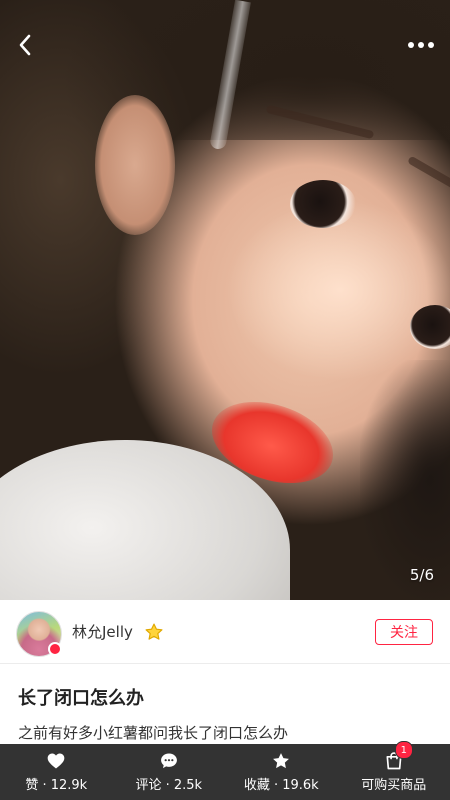 The height and width of the screenshot is (800, 450). What do you see at coordinates (421, 575) in the screenshot?
I see `page-indicator: 5/6` at bounding box center [421, 575].